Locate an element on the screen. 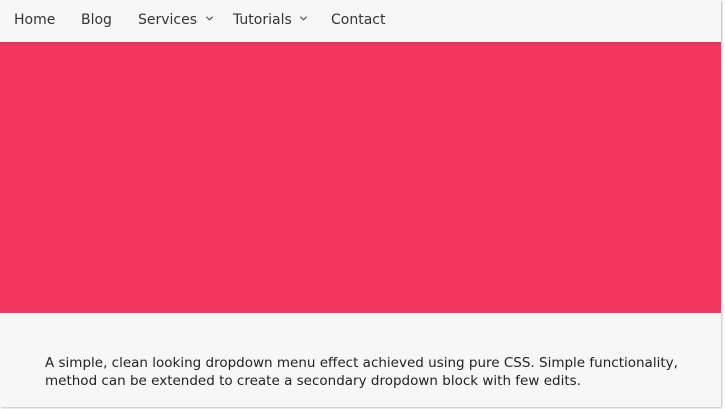 The height and width of the screenshot is (409, 725). nav-item-blog: Blog is located at coordinates (96, 21).